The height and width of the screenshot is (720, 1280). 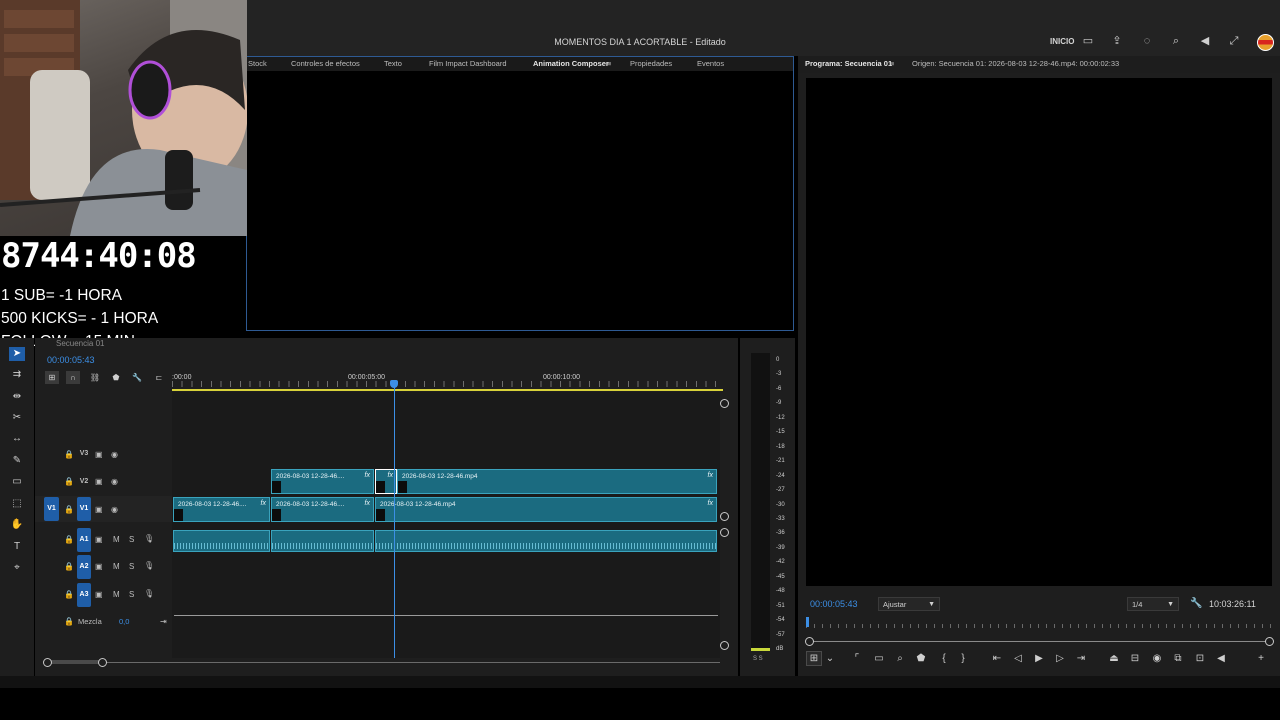 I want to click on search-icon: ⌕, so click(x=1176, y=41).